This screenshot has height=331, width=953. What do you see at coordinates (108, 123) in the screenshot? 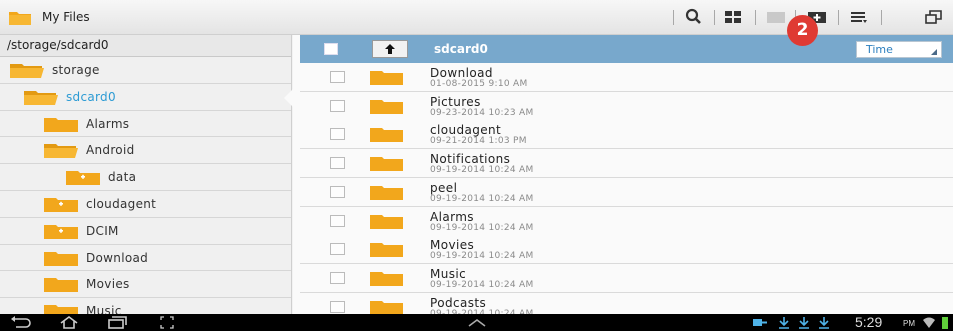
I see `tree-item-label: Alarms` at bounding box center [108, 123].